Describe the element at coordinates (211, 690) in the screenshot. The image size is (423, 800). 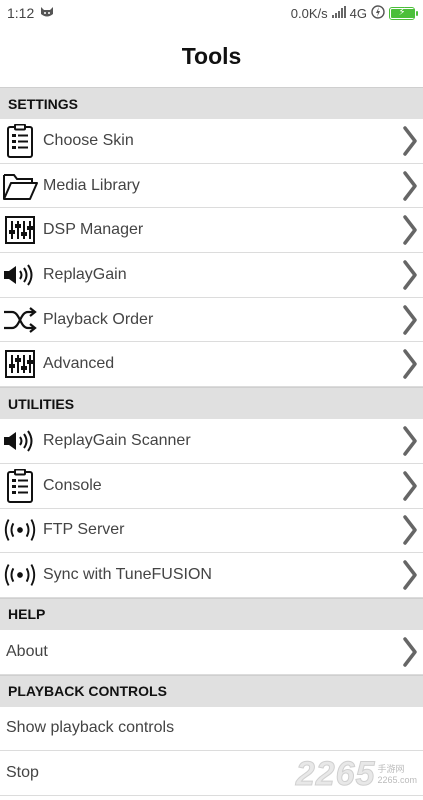
I see `section-header-playback-controls: PLAYBACK CONTROLS` at that location.